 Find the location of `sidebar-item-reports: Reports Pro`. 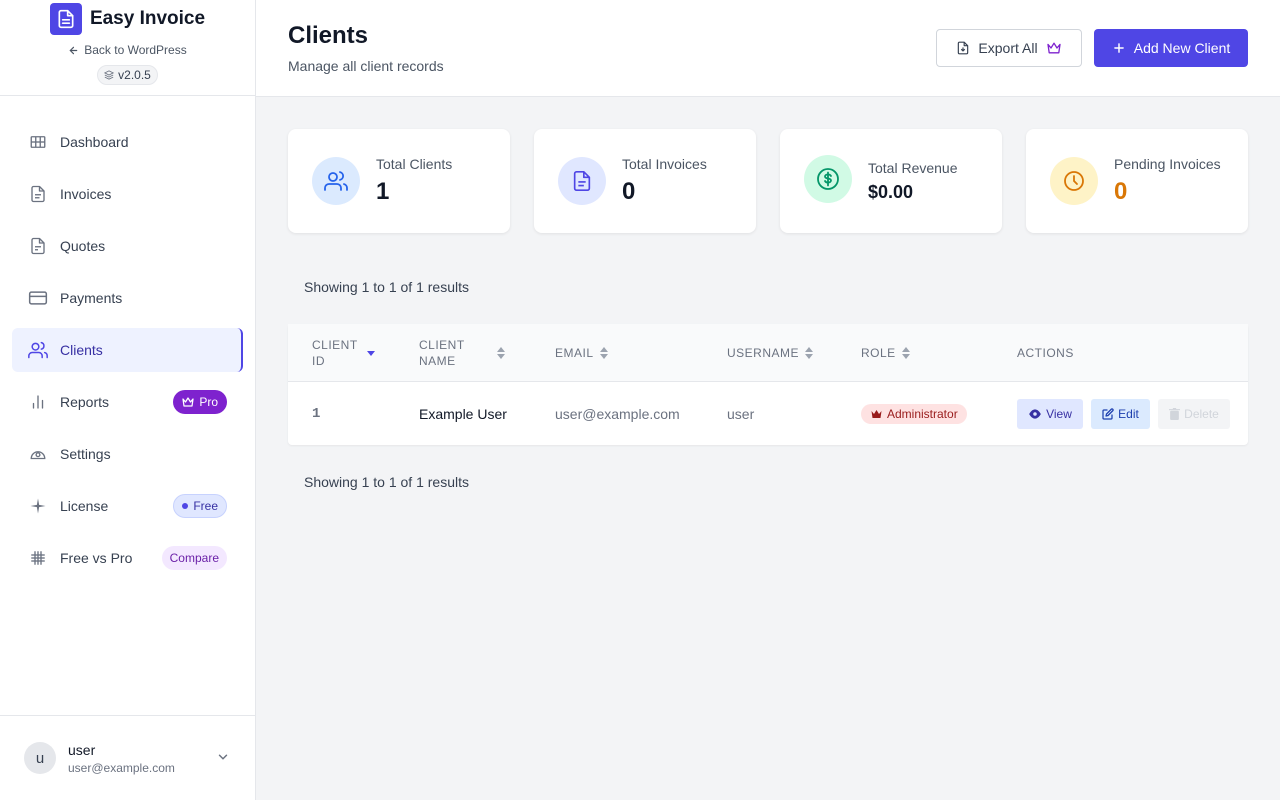

sidebar-item-reports: Reports Pro is located at coordinates (127, 402).